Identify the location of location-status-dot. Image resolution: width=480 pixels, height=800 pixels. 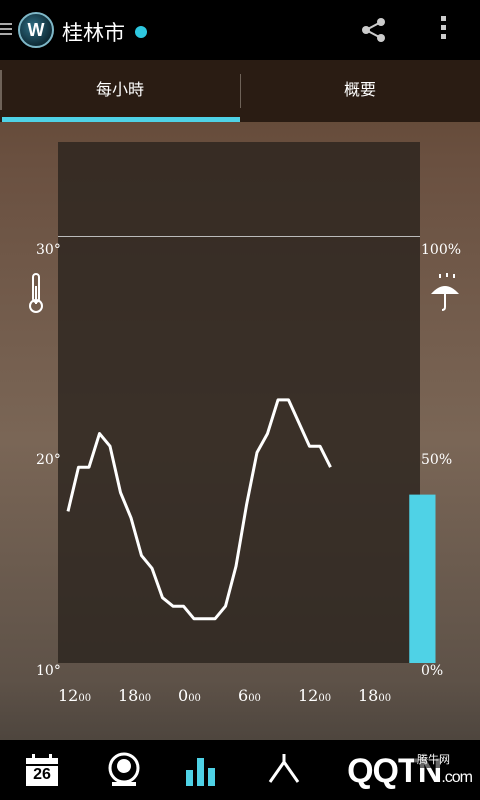
(141, 32).